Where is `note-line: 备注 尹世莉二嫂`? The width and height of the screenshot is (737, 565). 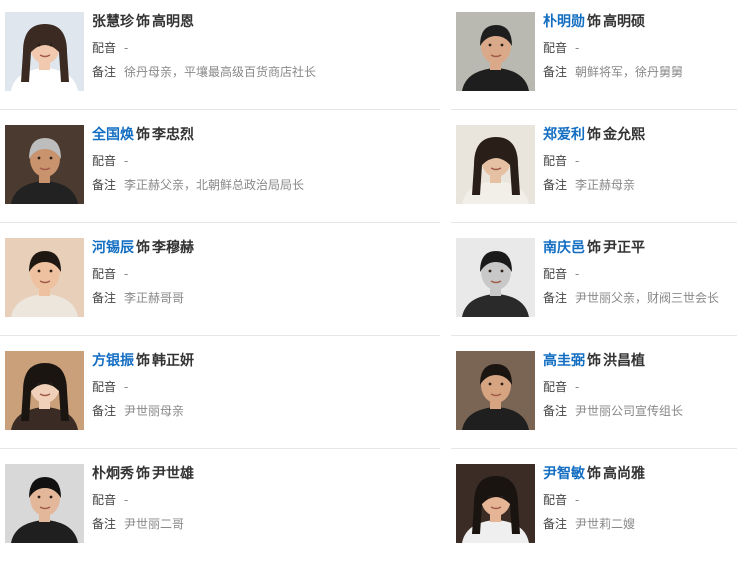 note-line: 备注 尹世莉二嫂 is located at coordinates (640, 524).